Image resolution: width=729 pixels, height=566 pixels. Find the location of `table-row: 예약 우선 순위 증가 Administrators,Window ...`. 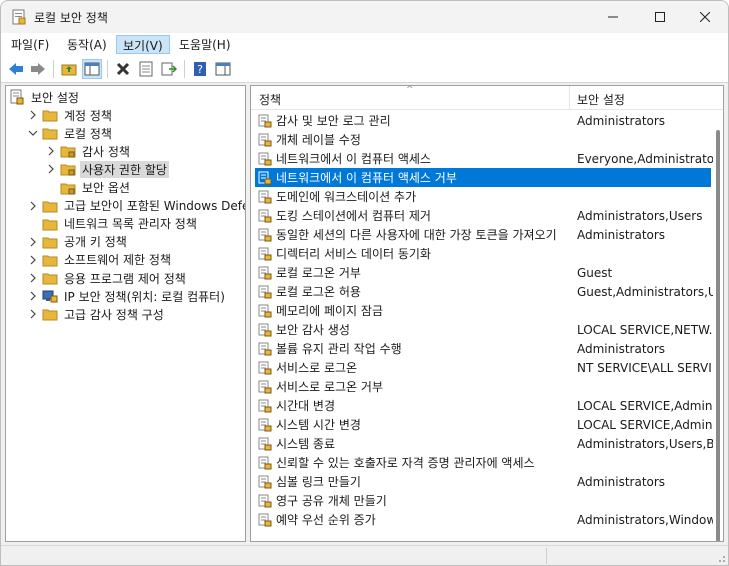

table-row: 예약 우선 순위 증가 Administrators,Window ... is located at coordinates (484, 519).